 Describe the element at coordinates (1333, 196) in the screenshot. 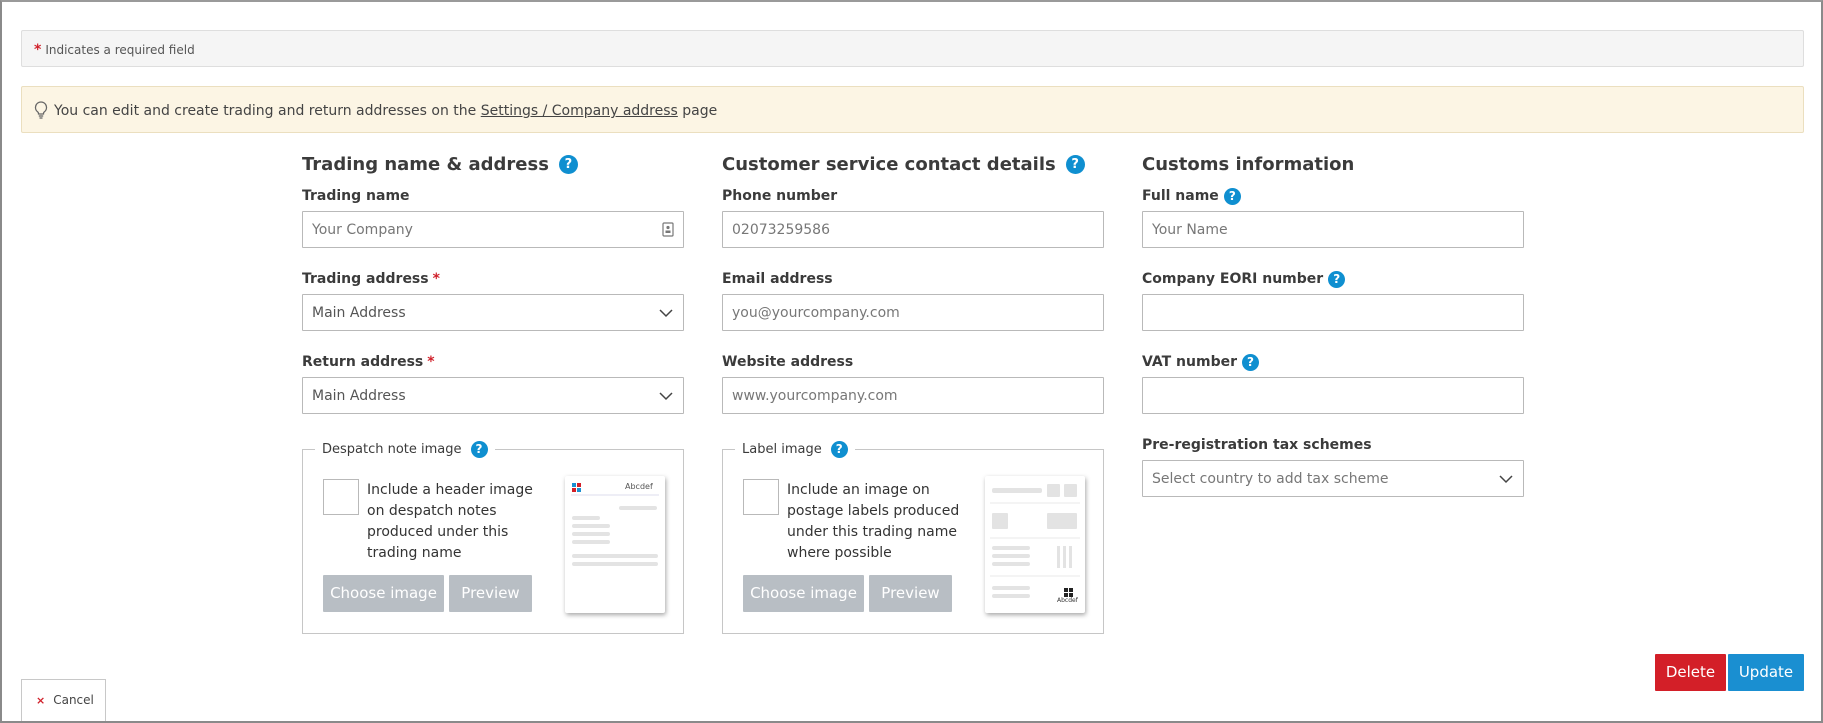

I see `full-name-label: Full name?` at that location.